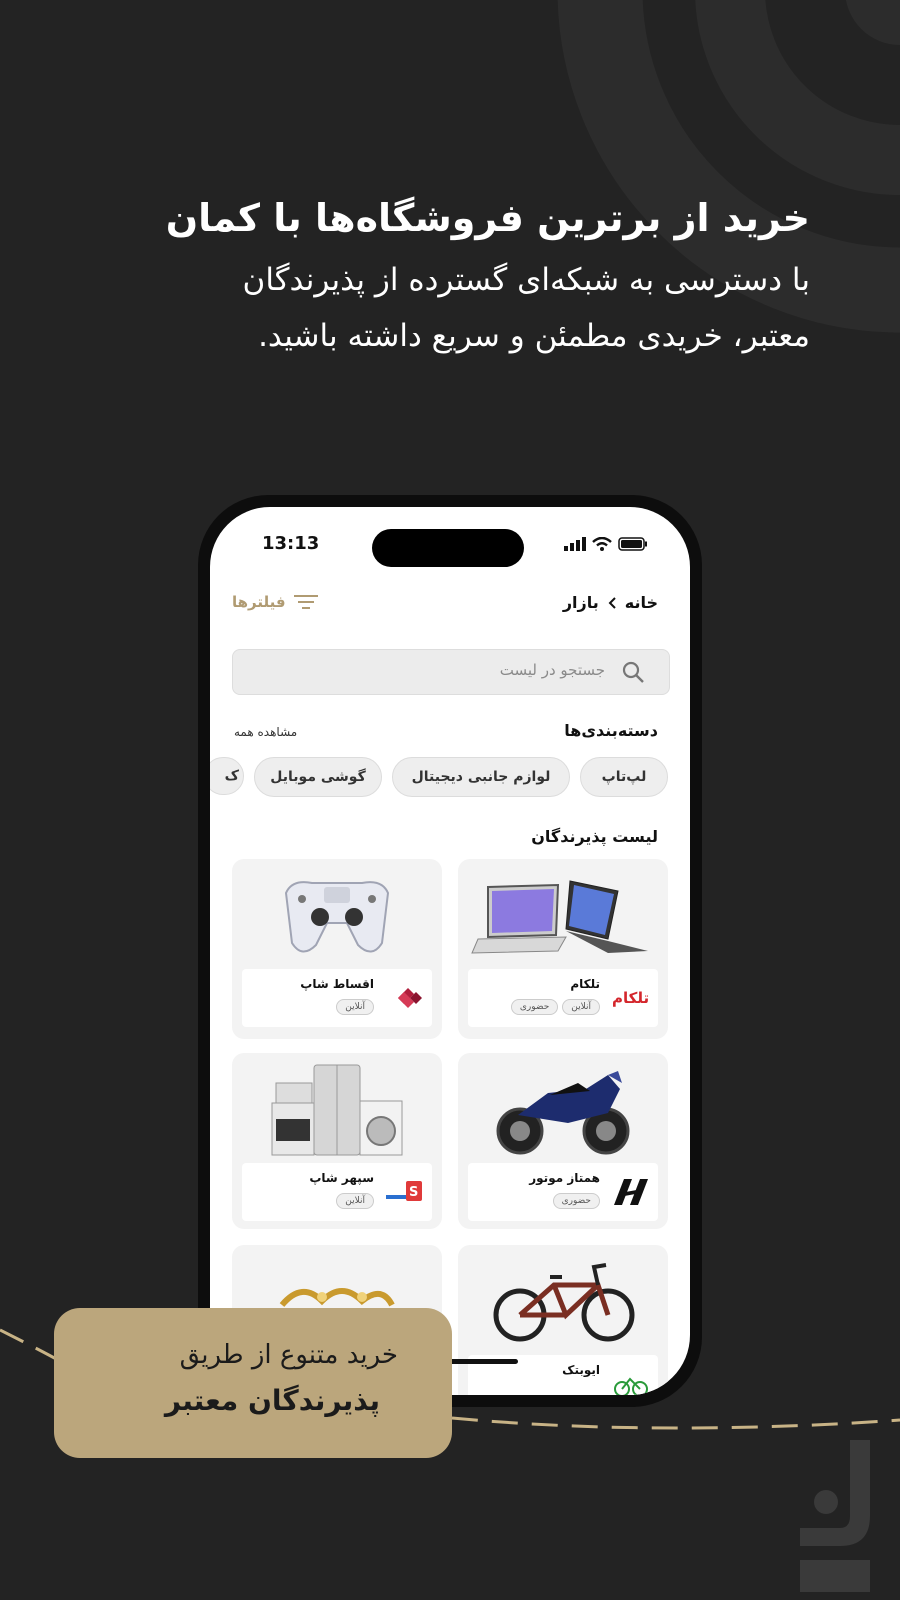  Describe the element at coordinates (564, 1302) in the screenshot. I see `bicycle-image` at that location.